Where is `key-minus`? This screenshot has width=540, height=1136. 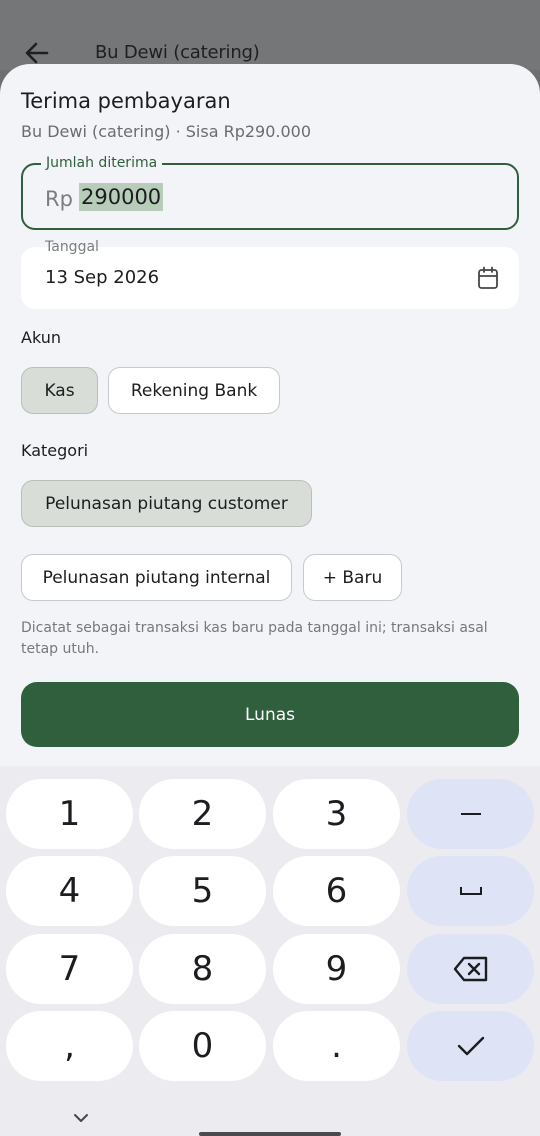
key-minus is located at coordinates (470, 814).